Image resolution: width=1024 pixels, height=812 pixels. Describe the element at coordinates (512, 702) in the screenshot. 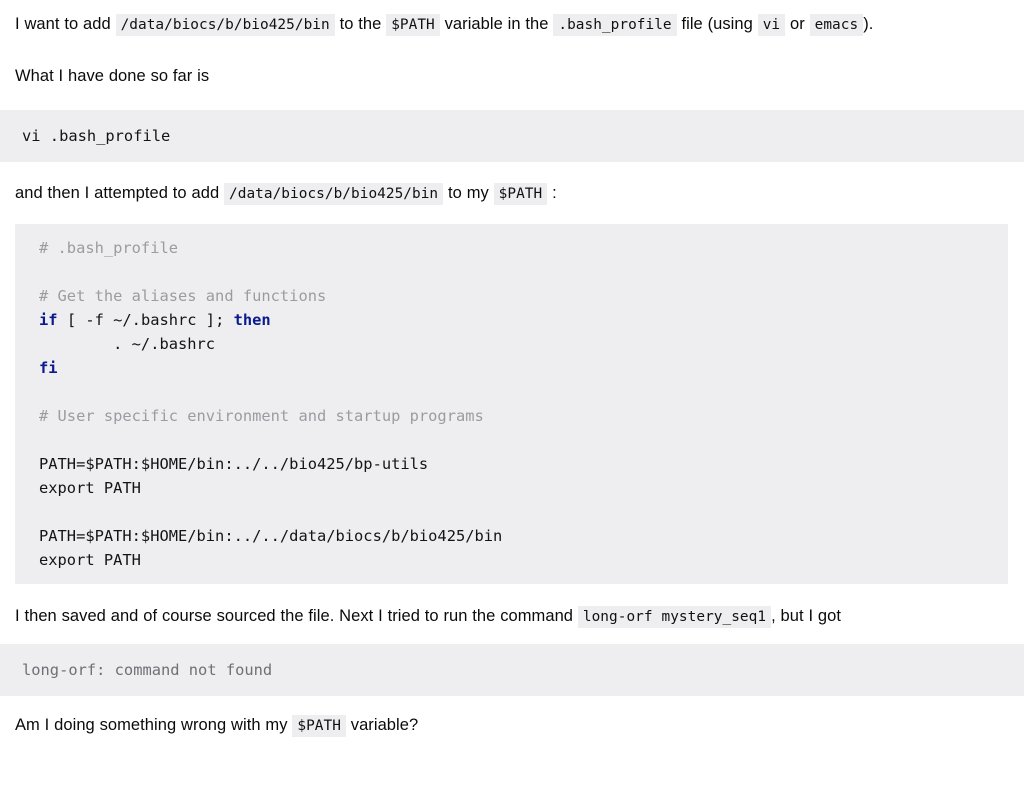

I see `spacer-before-question` at that location.